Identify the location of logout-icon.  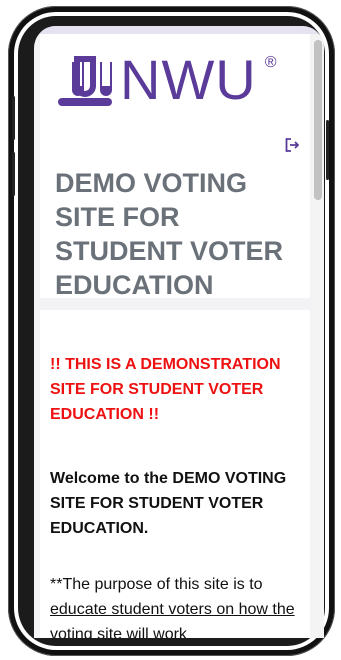
(292, 145).